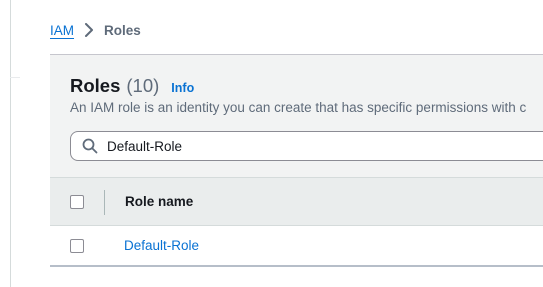 Image resolution: width=543 pixels, height=287 pixels. I want to click on roles-count: (10), so click(143, 85).